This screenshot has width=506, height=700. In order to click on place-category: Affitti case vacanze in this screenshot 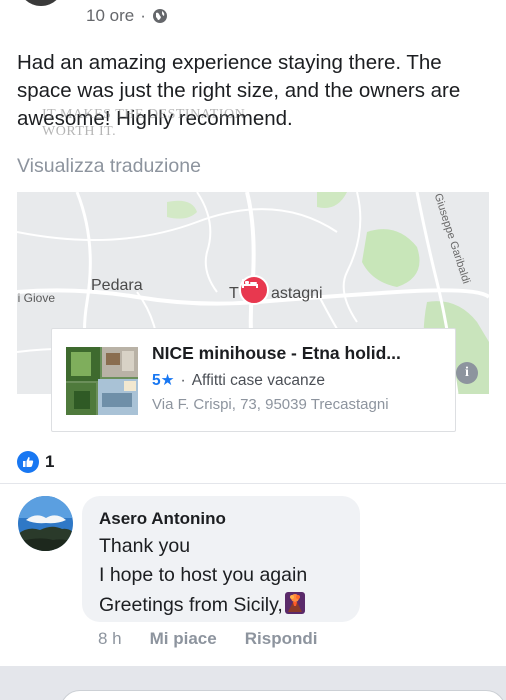, I will do `click(258, 380)`.